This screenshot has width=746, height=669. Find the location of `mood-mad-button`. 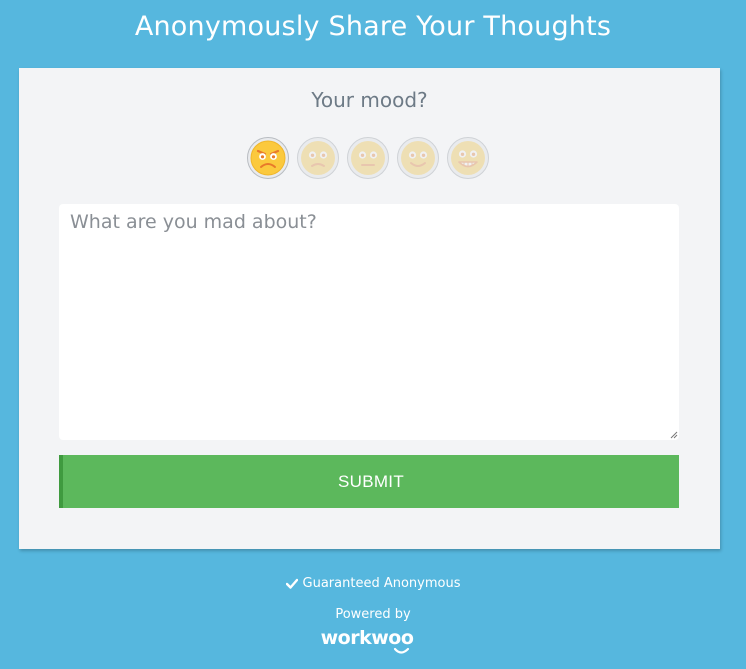

mood-mad-button is located at coordinates (268, 158).